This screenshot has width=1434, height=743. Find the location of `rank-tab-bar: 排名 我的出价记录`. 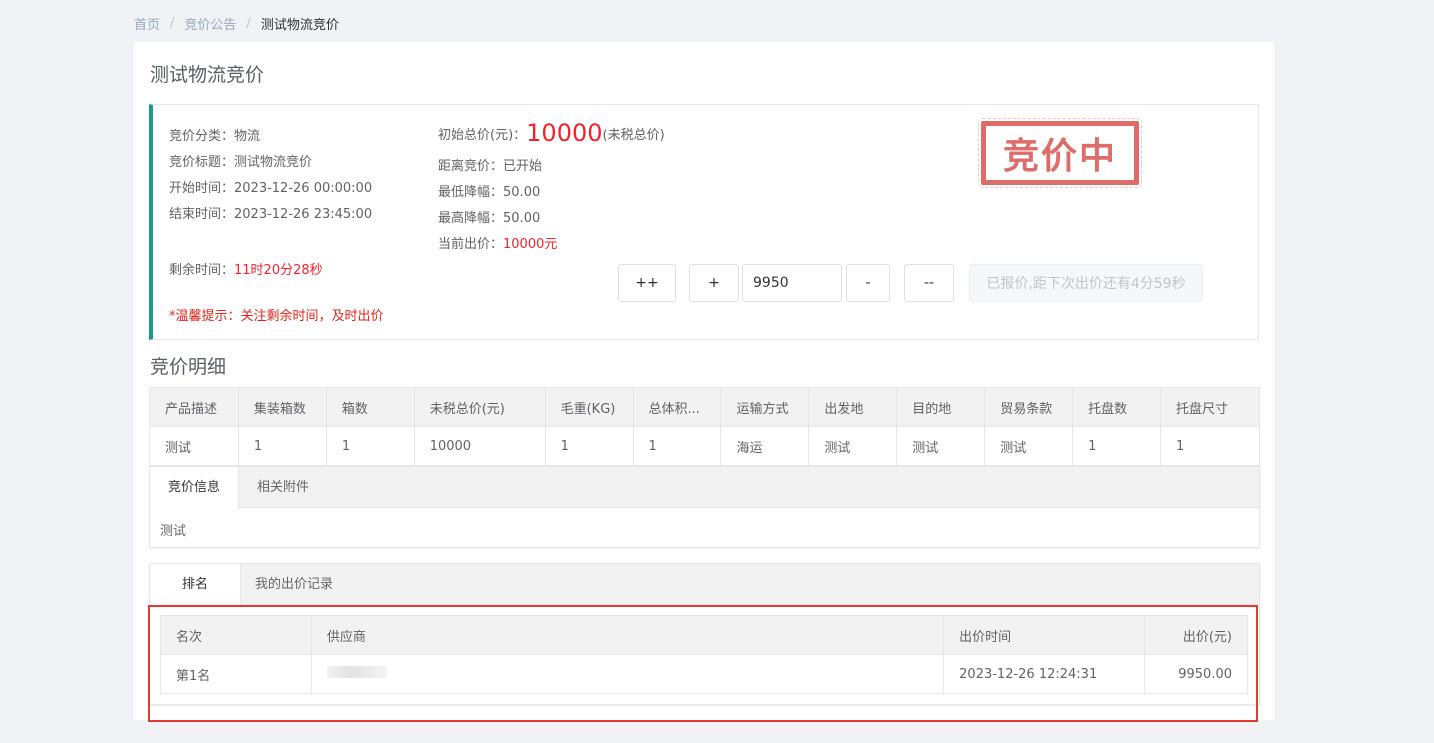

rank-tab-bar: 排名 我的出价记录 is located at coordinates (704, 585).